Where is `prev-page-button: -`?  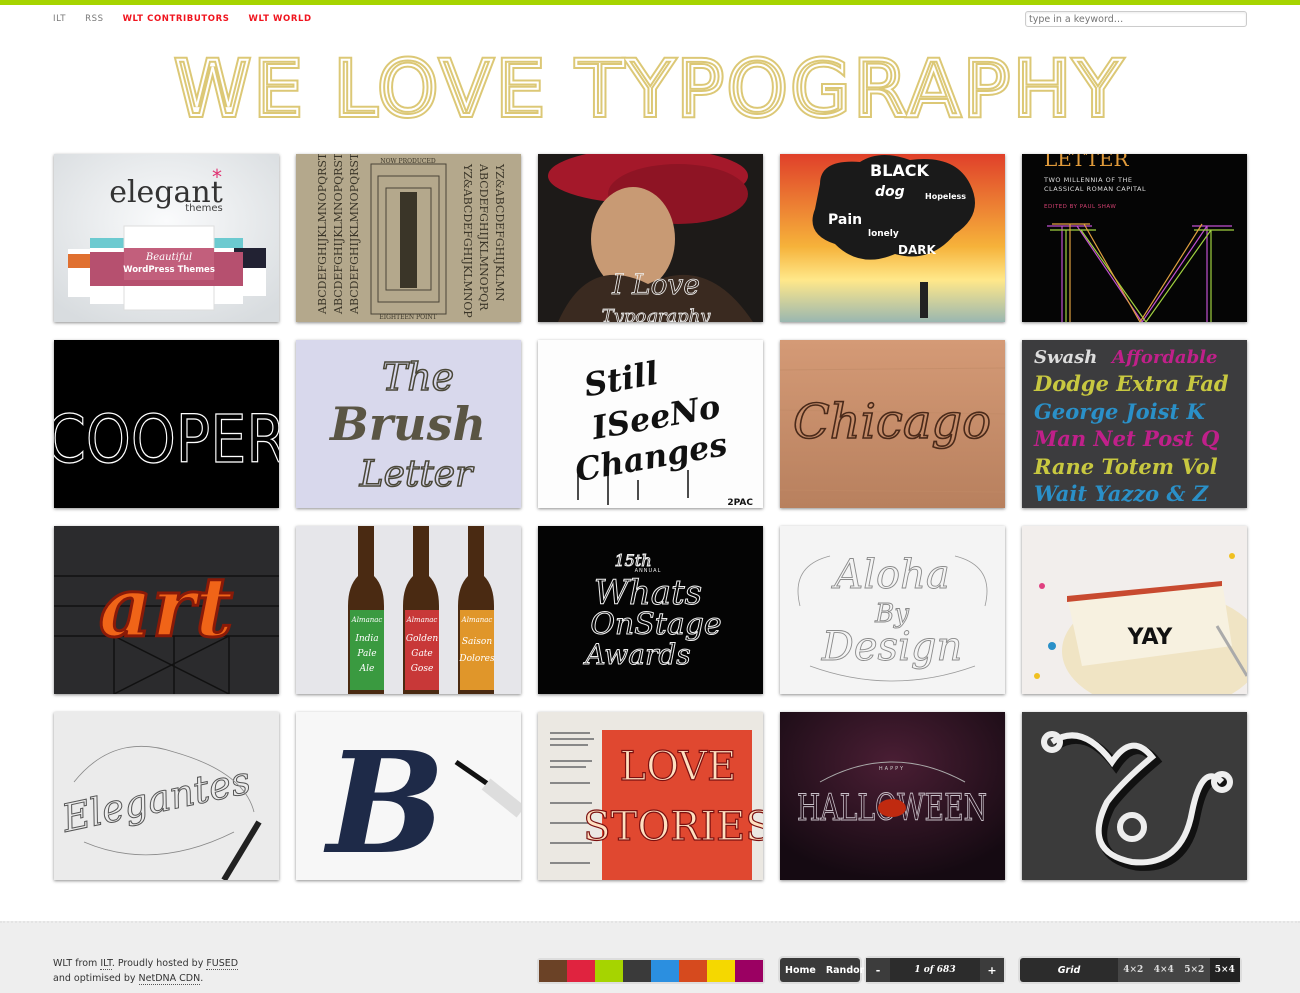
prev-page-button: - is located at coordinates (878, 970).